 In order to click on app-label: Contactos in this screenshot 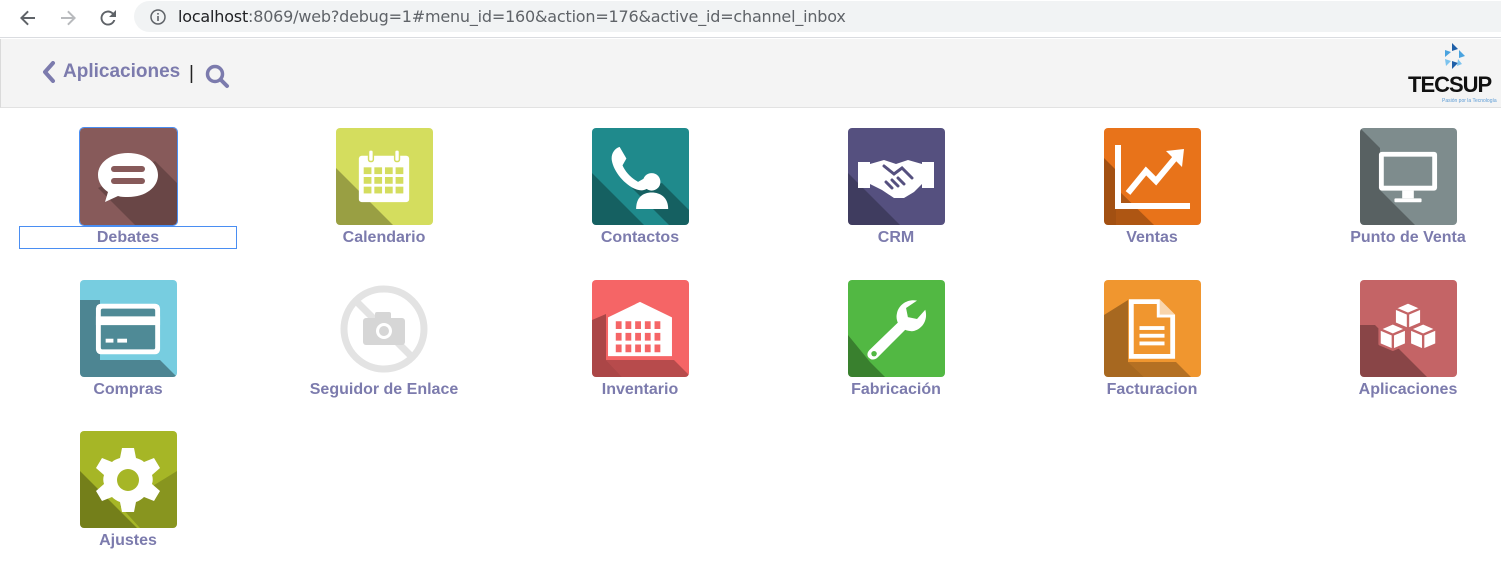, I will do `click(640, 237)`.